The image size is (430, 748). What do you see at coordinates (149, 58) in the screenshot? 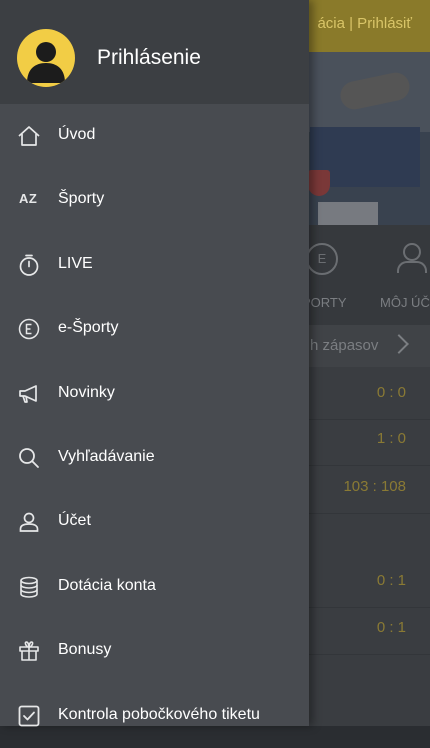
I see `login-link: Prihlásenie` at bounding box center [149, 58].